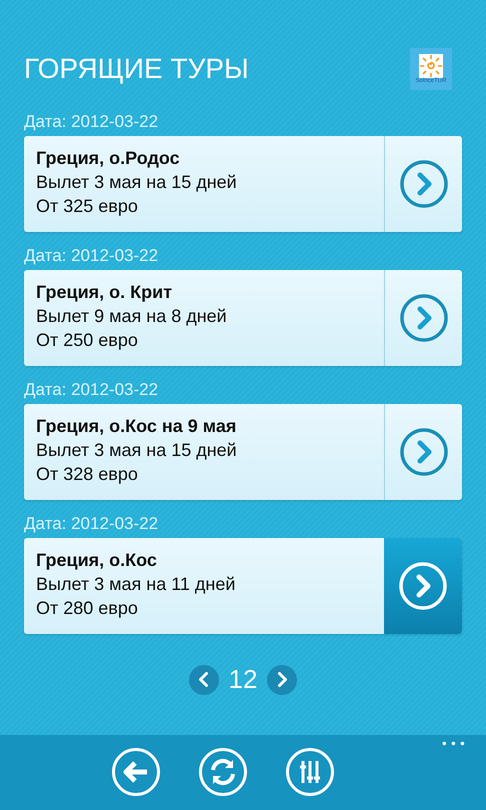 The image size is (486, 810). I want to click on more-button: •••, so click(454, 744).